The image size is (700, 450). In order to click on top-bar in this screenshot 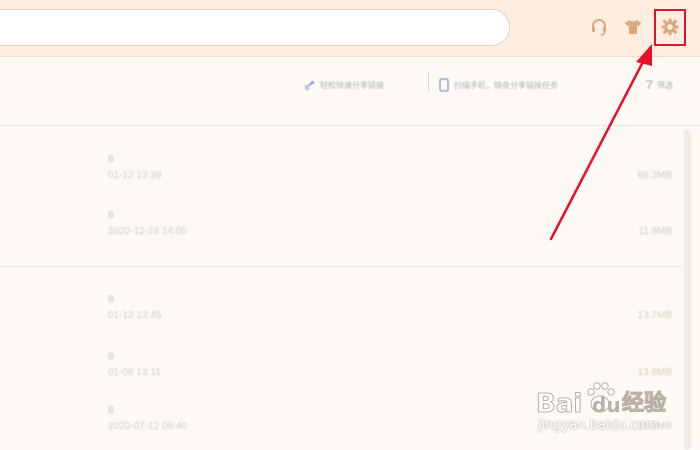, I will do `click(350, 28)`.